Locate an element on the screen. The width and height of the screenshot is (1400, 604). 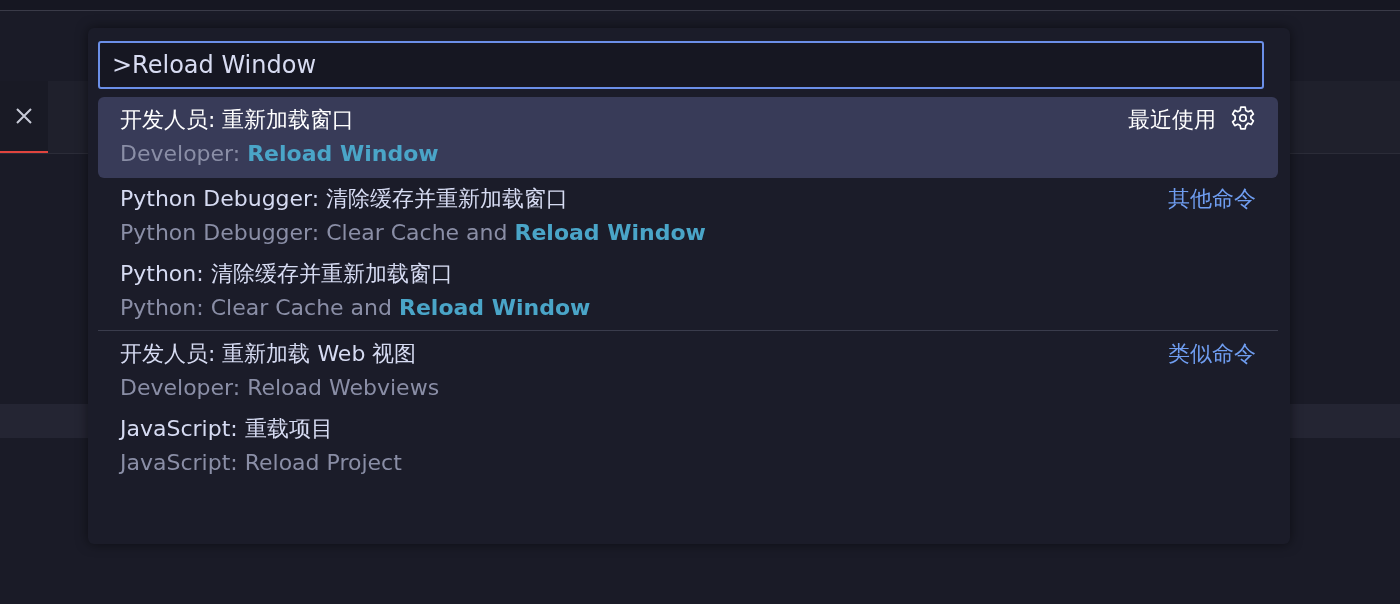
command-label: 开发人员: 重新加载窗口 is located at coordinates (238, 120).